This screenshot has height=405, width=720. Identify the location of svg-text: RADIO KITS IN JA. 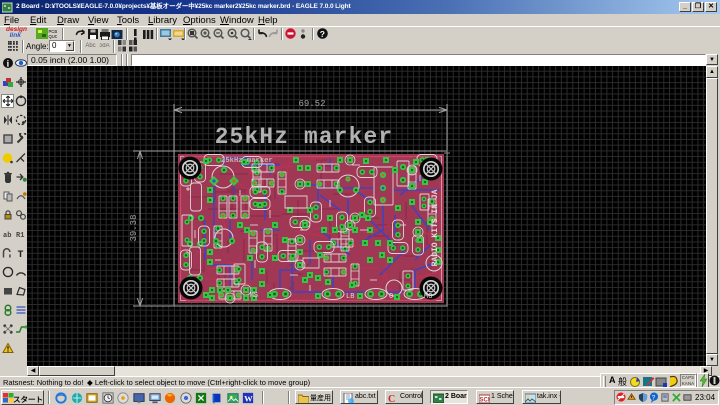
(435, 227).